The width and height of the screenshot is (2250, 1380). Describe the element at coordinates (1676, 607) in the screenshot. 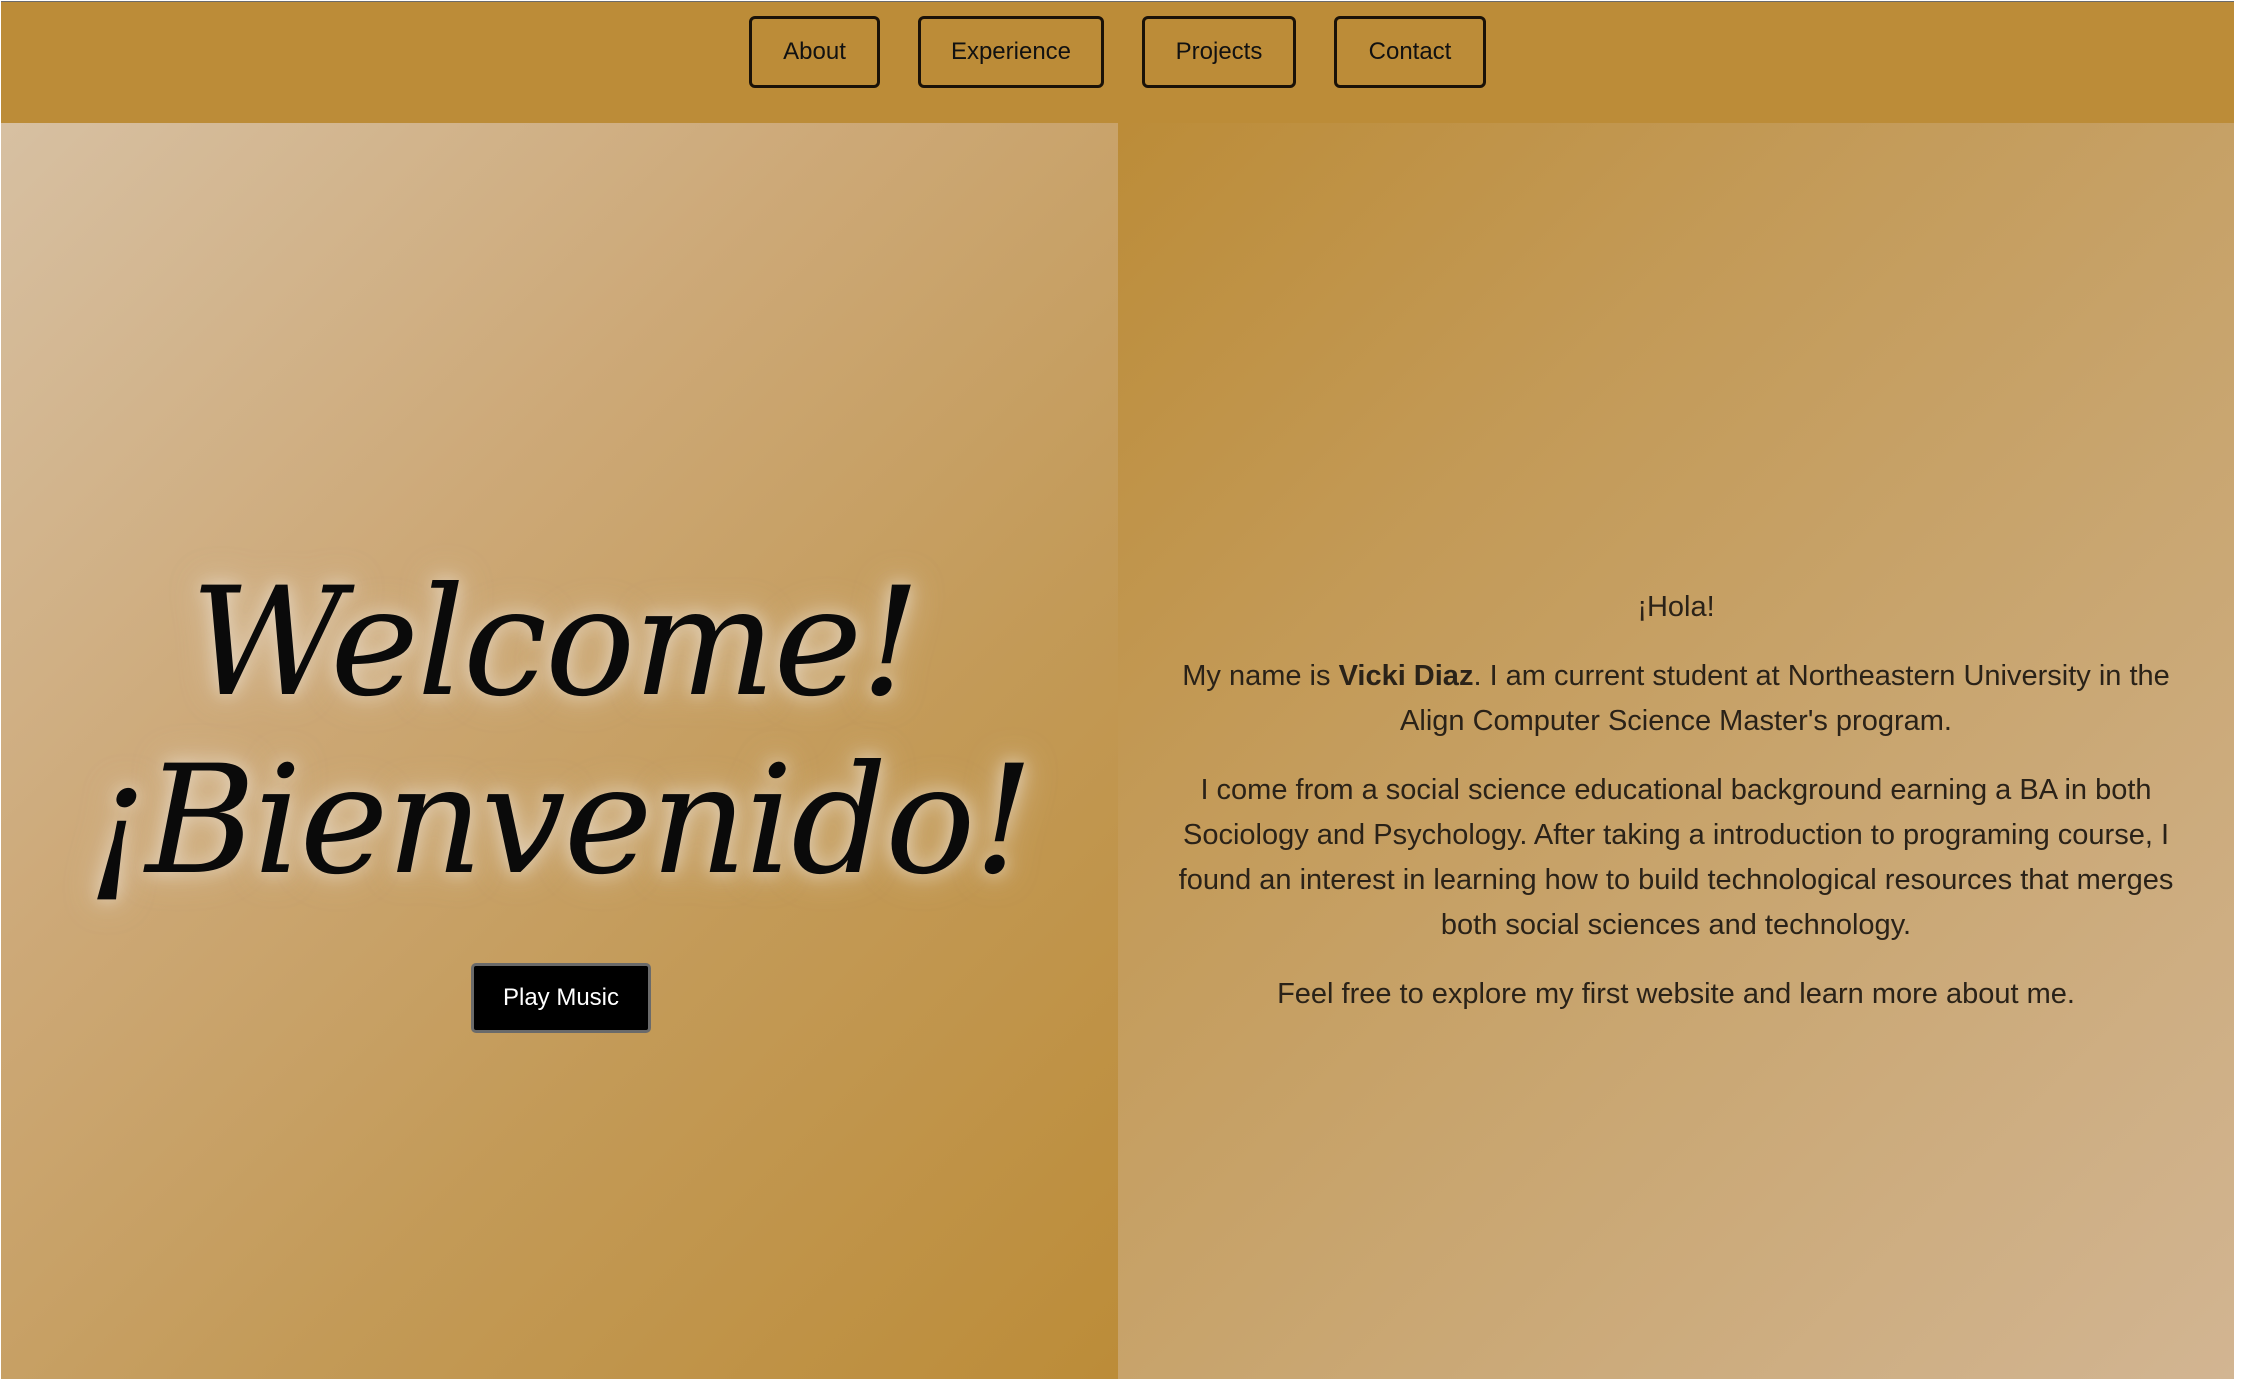

I see `greeting-text: ¡Hola!` at that location.